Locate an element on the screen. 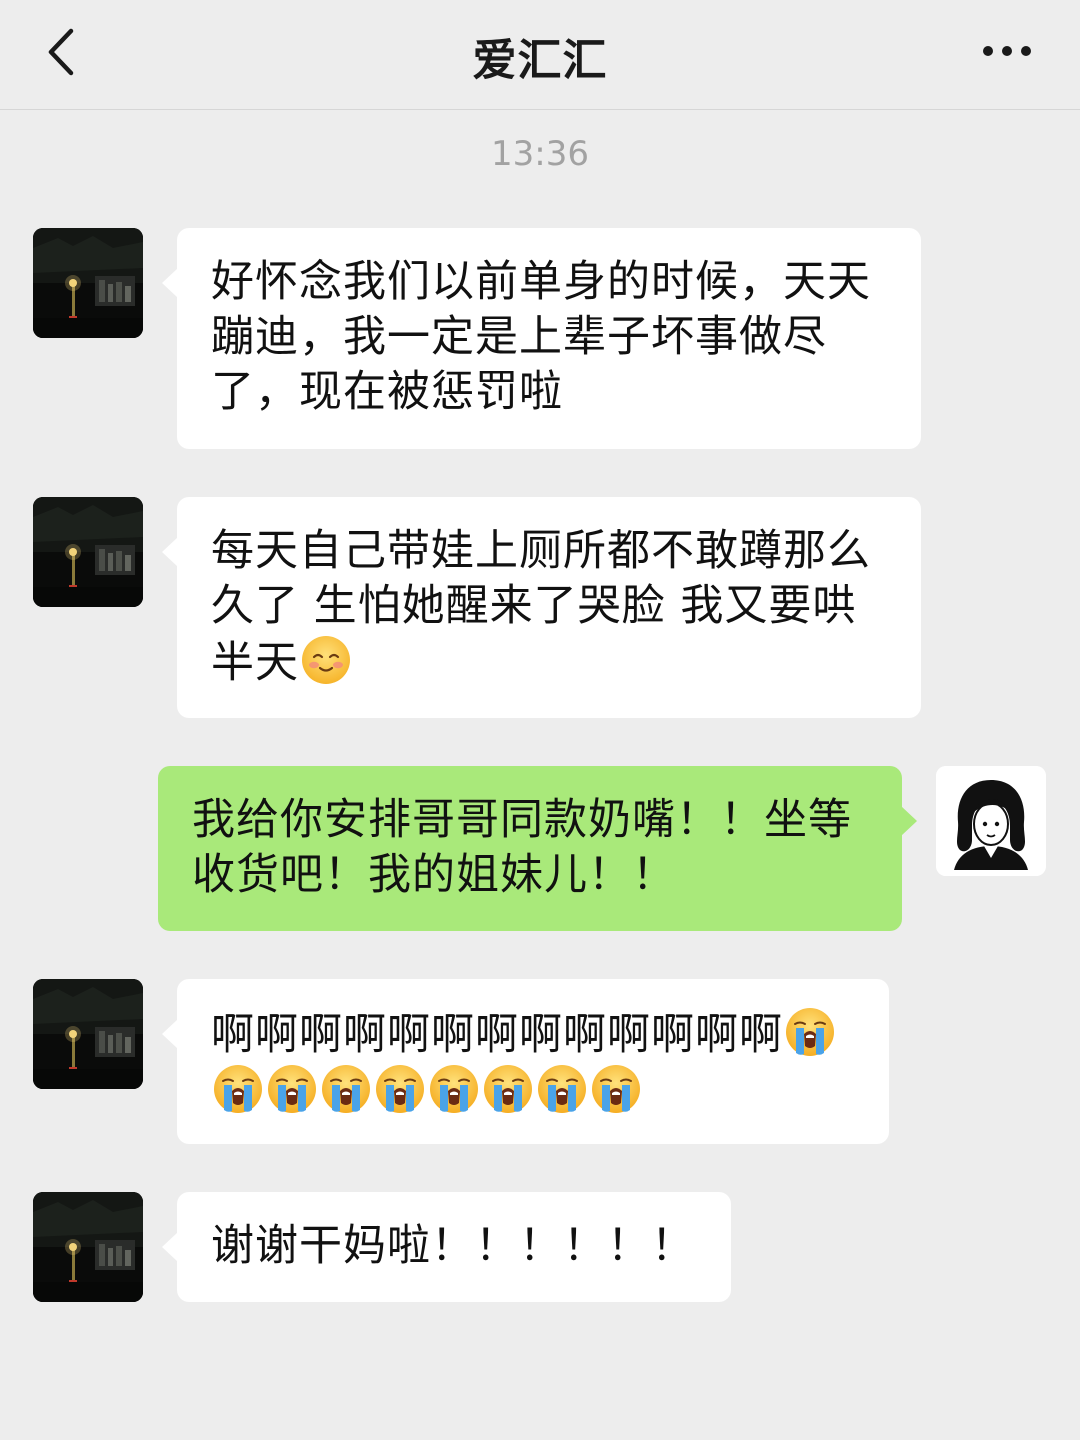 The width and height of the screenshot is (1080, 1440). girl-avatar-icon is located at coordinates (991, 821).